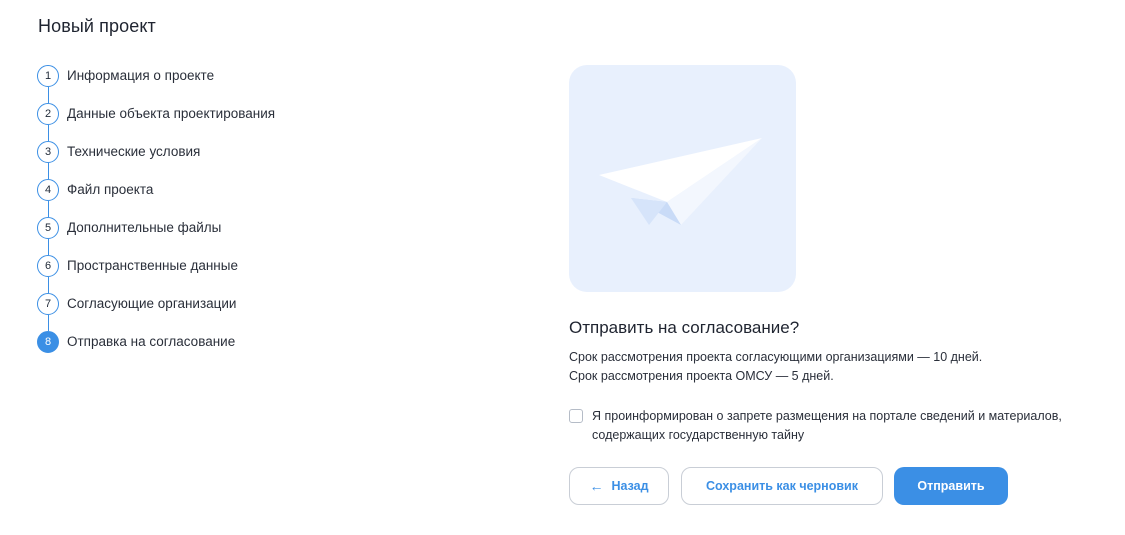 This screenshot has width=1125, height=535. I want to click on back-button-label: Назад, so click(630, 486).